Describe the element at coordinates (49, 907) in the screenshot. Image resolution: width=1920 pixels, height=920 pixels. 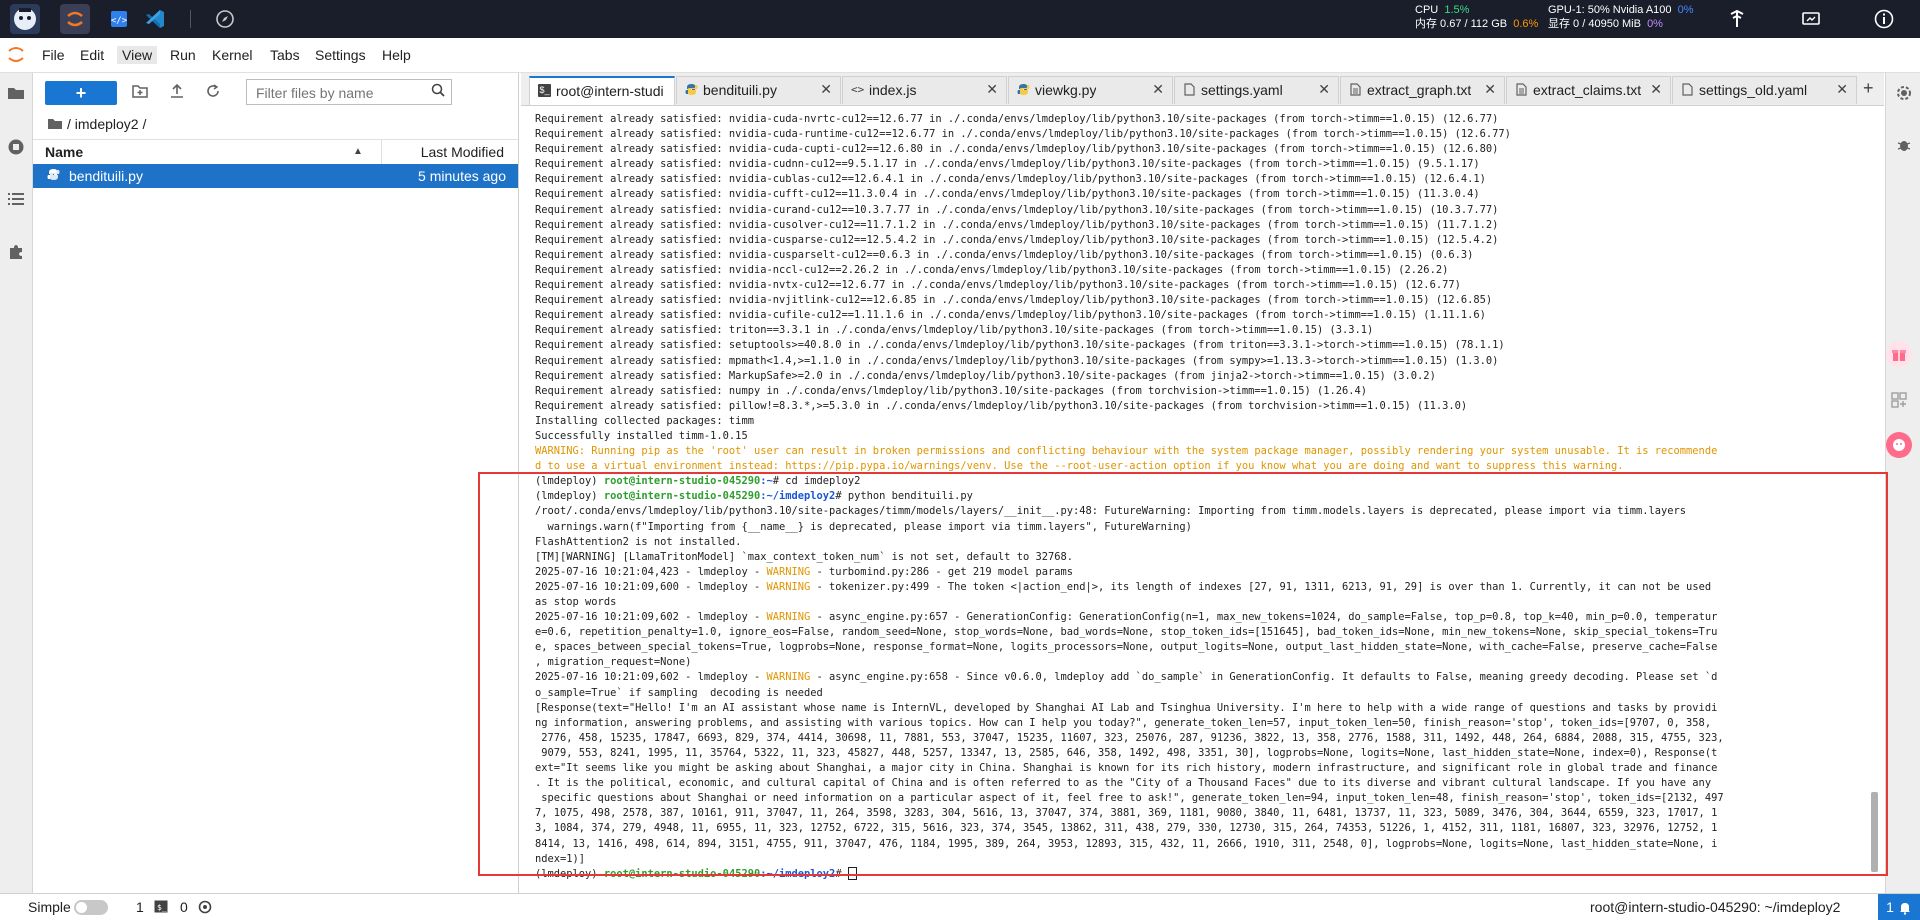
I see `simple-mode-label: Simple` at that location.